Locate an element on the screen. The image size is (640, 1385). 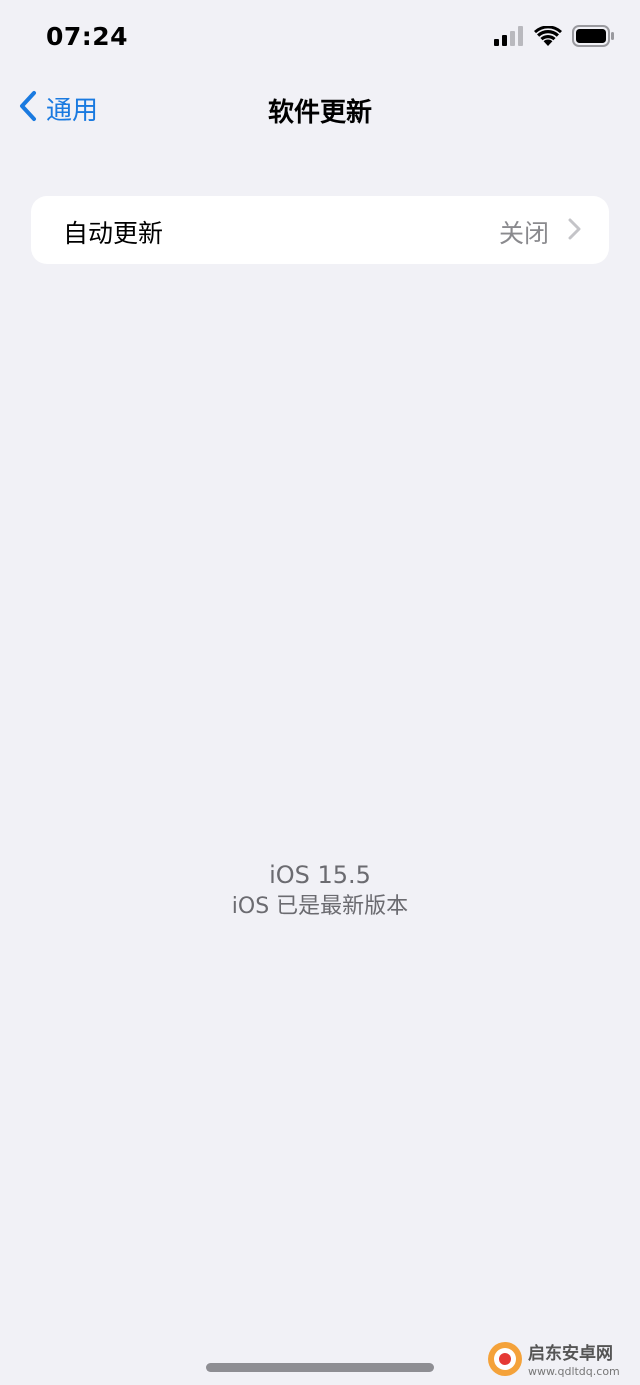
wifi-icon is located at coordinates (548, 37).